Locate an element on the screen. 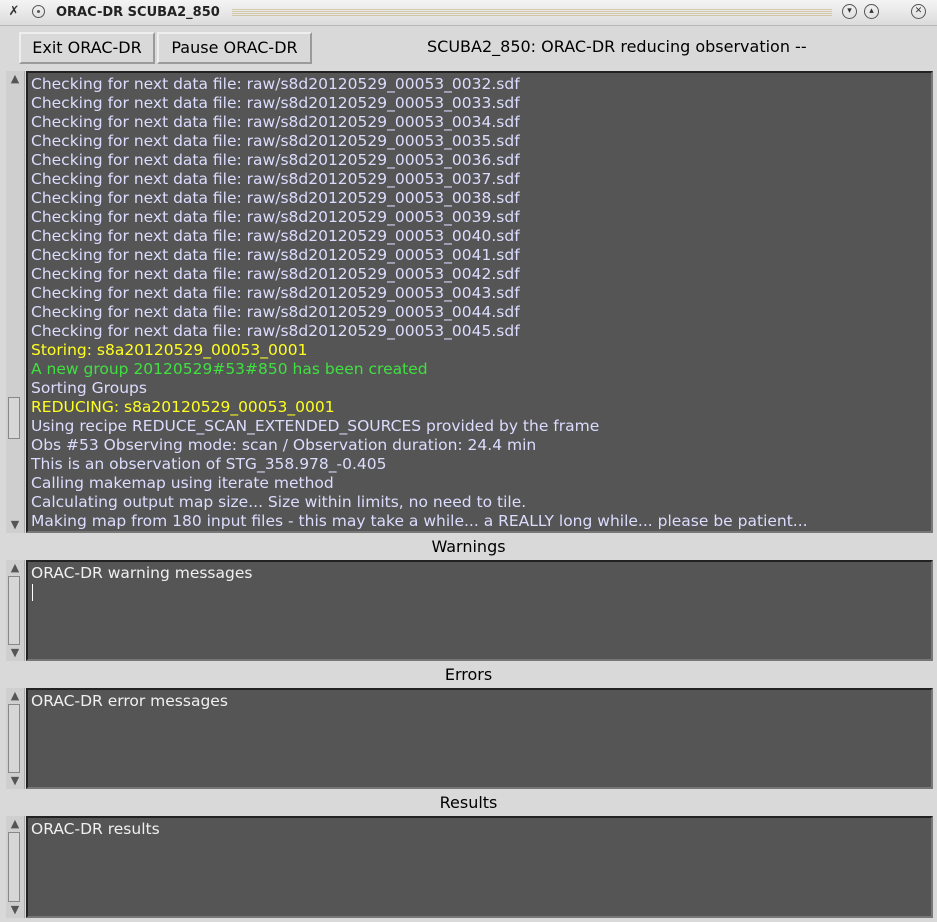 This screenshot has height=922, width=937. warnings-pane: ▲ ▼ ORAC-DR warning messages is located at coordinates (468, 610).